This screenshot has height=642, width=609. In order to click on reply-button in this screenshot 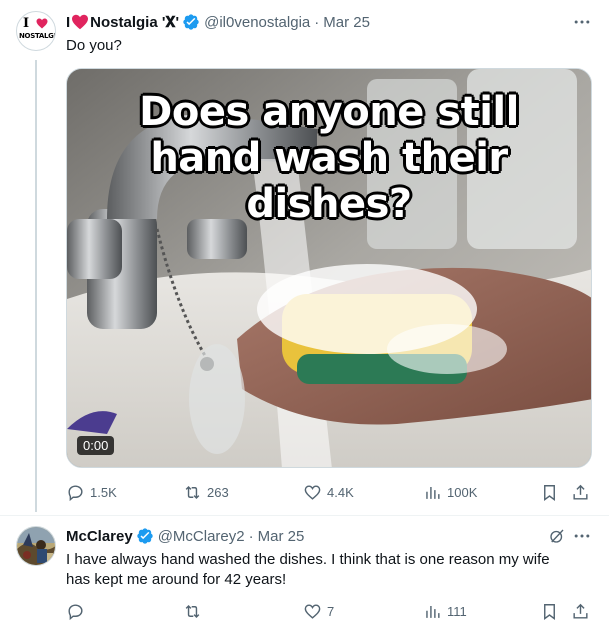, I will do `click(78, 611)`.